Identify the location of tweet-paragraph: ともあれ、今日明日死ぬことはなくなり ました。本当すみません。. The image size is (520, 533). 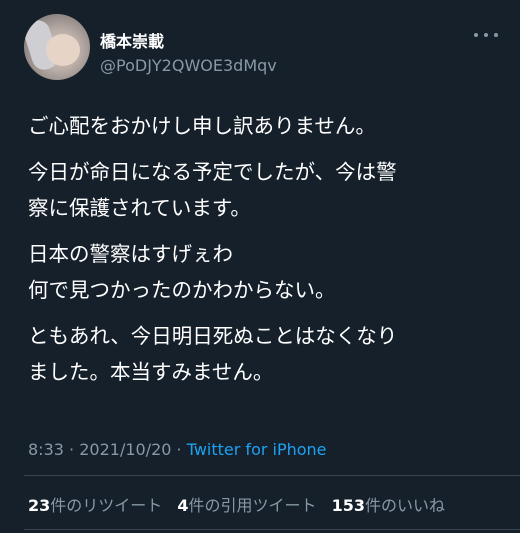
(213, 354).